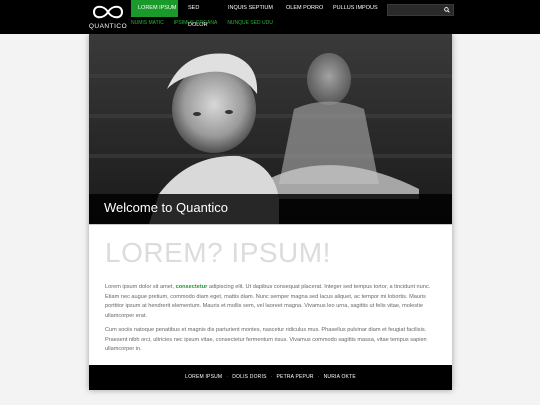  I want to click on footer-link-nuria-okte: NURIA OKTE, so click(340, 377).